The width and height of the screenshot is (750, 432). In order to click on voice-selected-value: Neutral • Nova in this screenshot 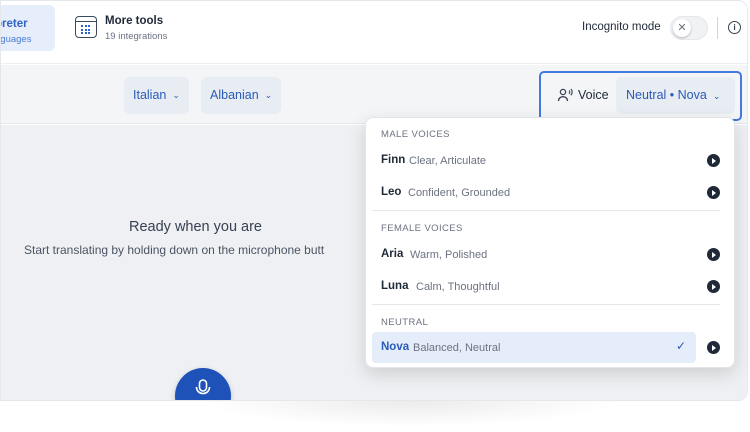, I will do `click(666, 95)`.